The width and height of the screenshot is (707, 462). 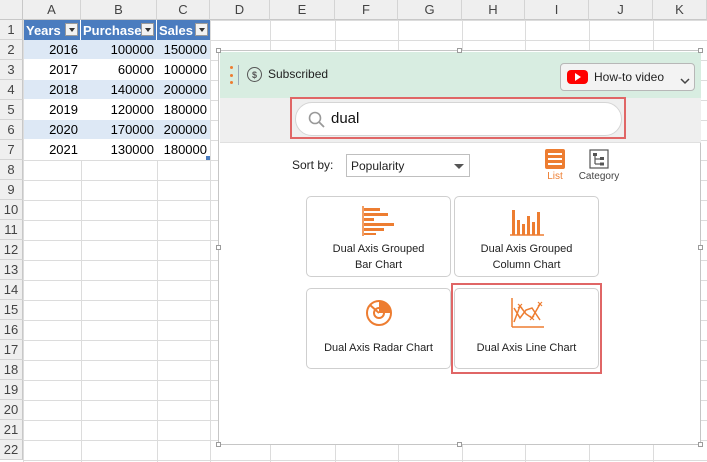 I want to click on row-header: 5, so click(x=11, y=110).